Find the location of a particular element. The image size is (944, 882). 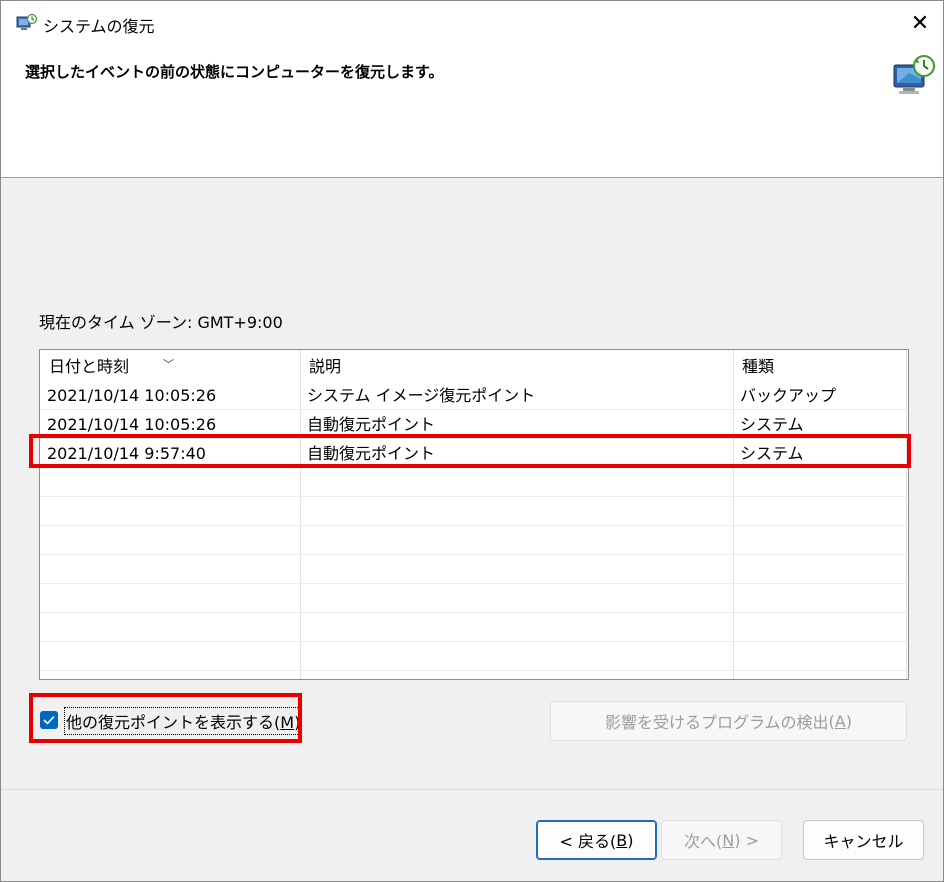

cancel-button: キャンセル is located at coordinates (863, 840).